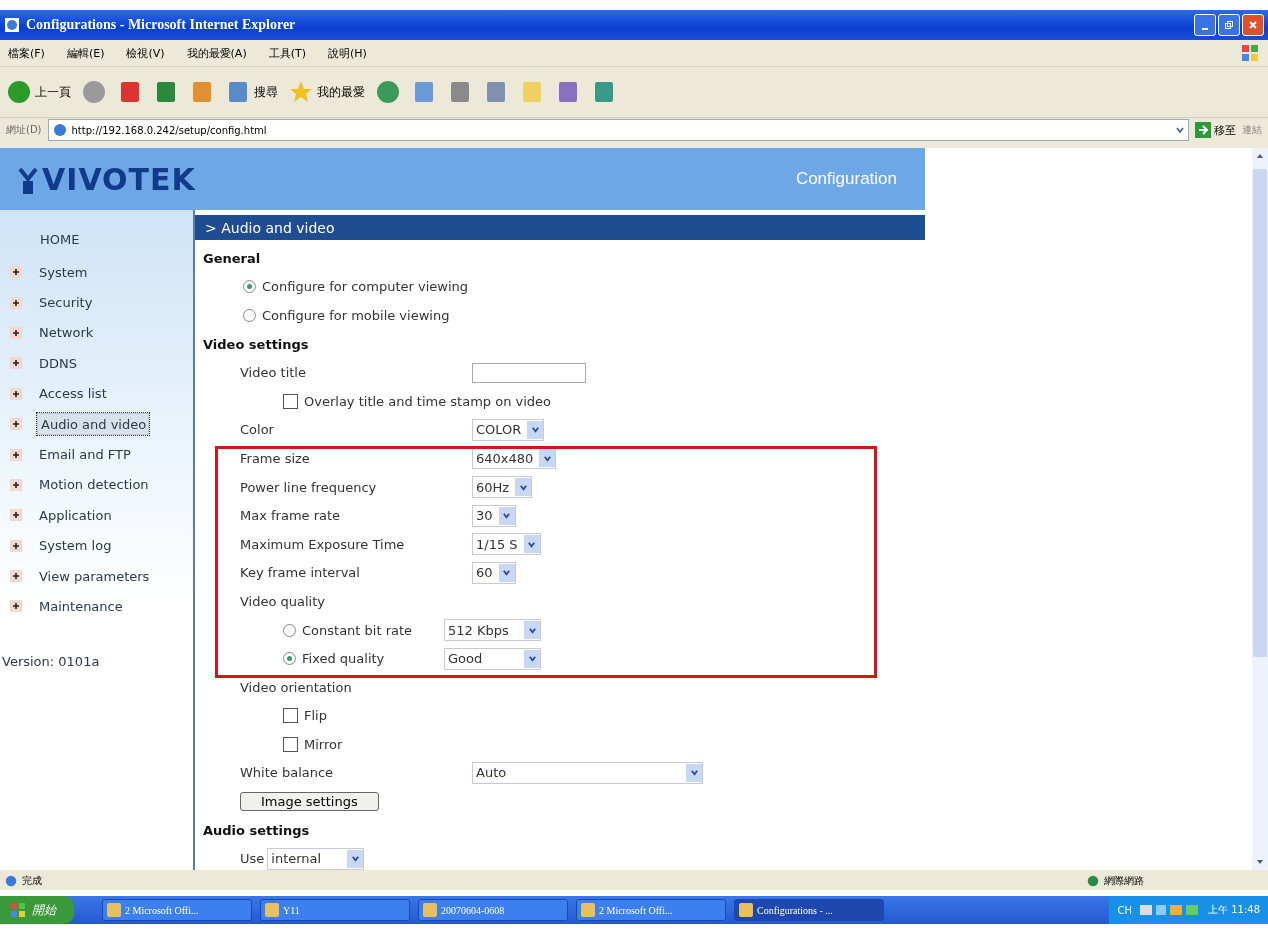  Describe the element at coordinates (494, 572) in the screenshot. I see `dropdown: 60` at that location.